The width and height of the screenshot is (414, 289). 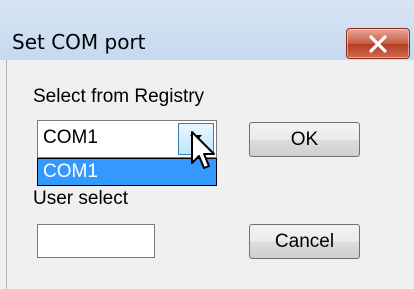 I want to click on dialog-title: Set COM port, so click(x=79, y=42).